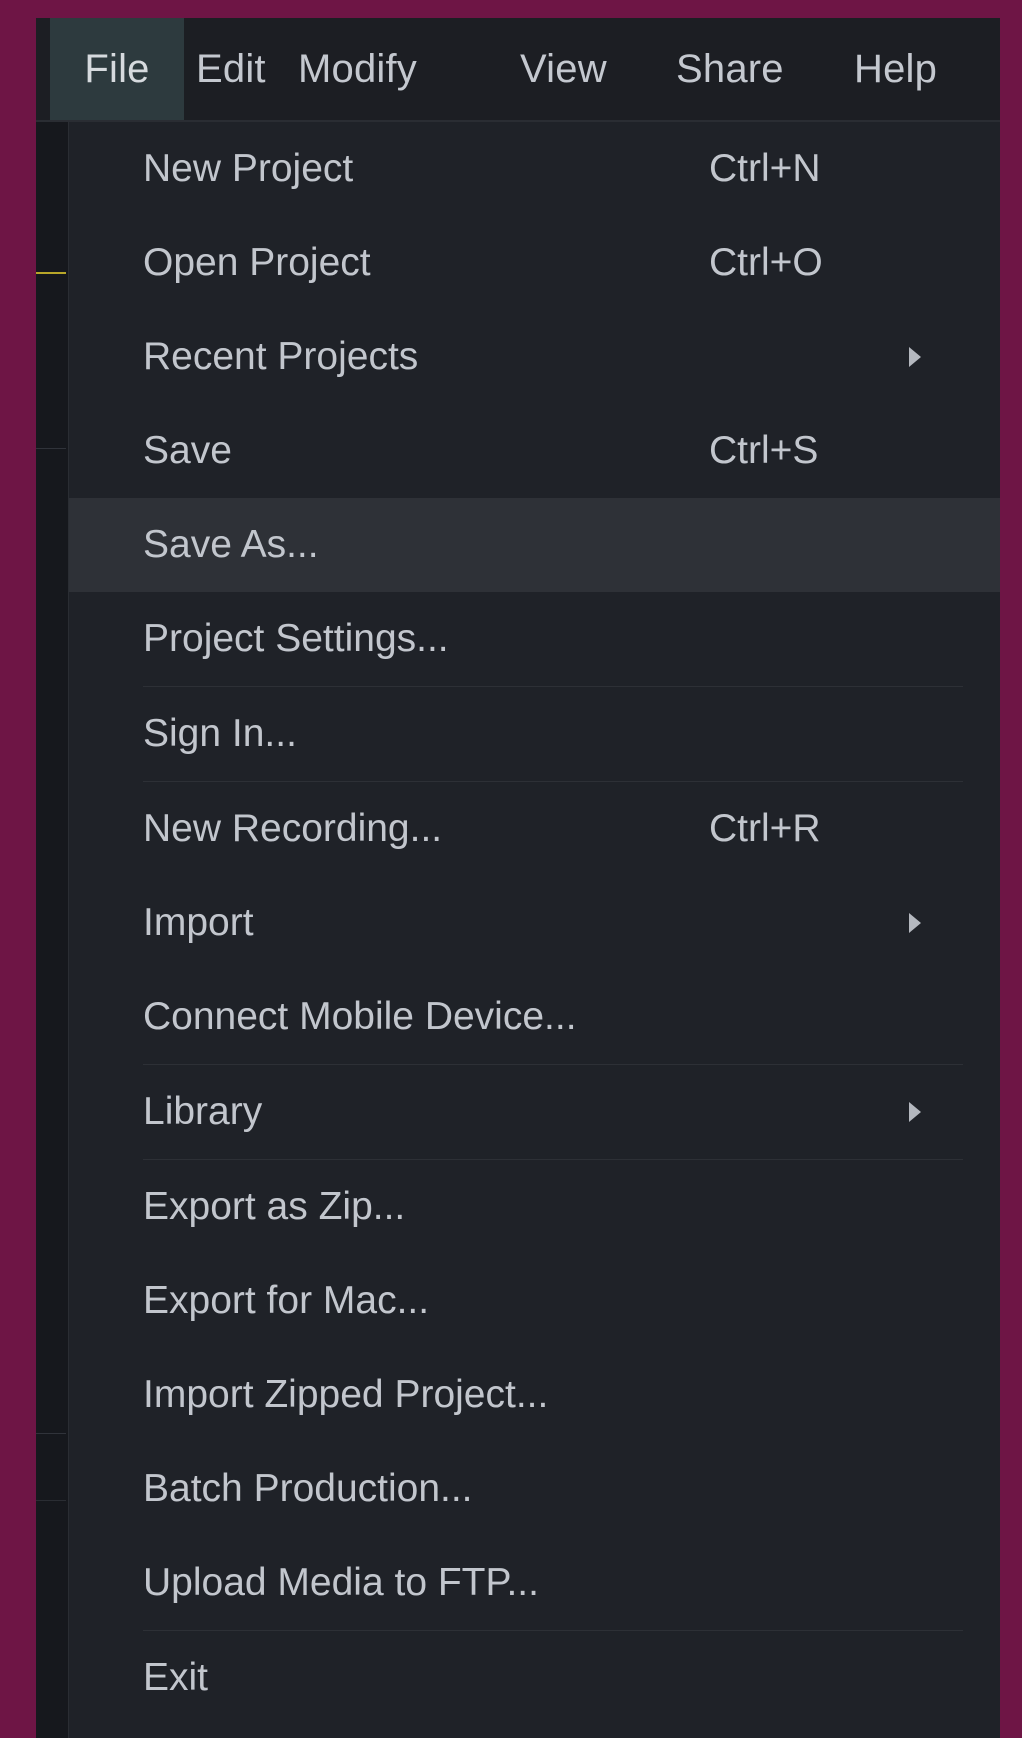 The image size is (1022, 1738). What do you see at coordinates (766, 262) in the screenshot?
I see `menu-item-shortcut: Ctrl+O` at bounding box center [766, 262].